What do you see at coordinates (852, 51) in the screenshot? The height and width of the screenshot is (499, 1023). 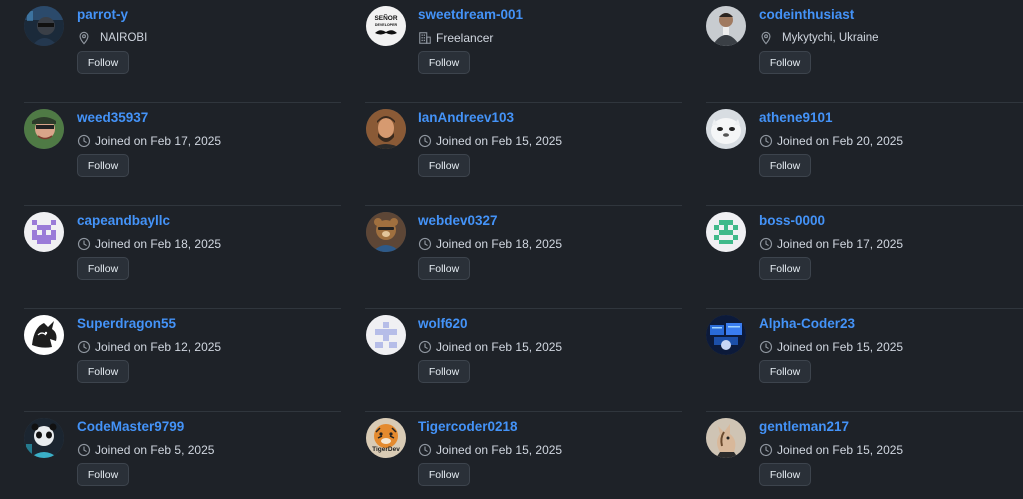 I see `user-card: codeinthusiast Mykytychi, Ukraine Follow` at bounding box center [852, 51].